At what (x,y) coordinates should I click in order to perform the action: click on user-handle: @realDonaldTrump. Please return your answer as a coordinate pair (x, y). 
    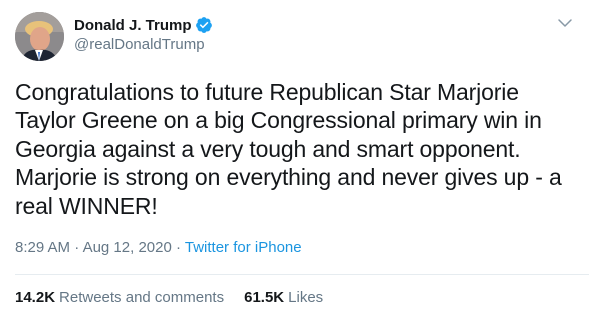
    Looking at the image, I should click on (143, 45).